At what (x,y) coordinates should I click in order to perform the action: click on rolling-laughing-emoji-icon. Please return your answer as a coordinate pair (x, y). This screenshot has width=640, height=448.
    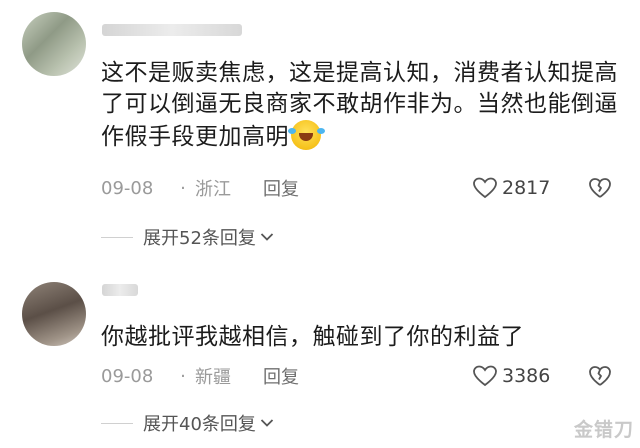
    Looking at the image, I should click on (304, 135).